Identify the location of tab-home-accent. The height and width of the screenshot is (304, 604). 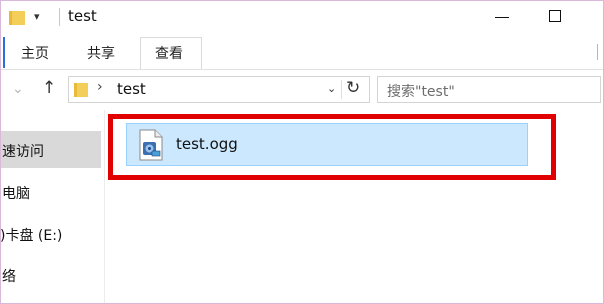
(4, 52).